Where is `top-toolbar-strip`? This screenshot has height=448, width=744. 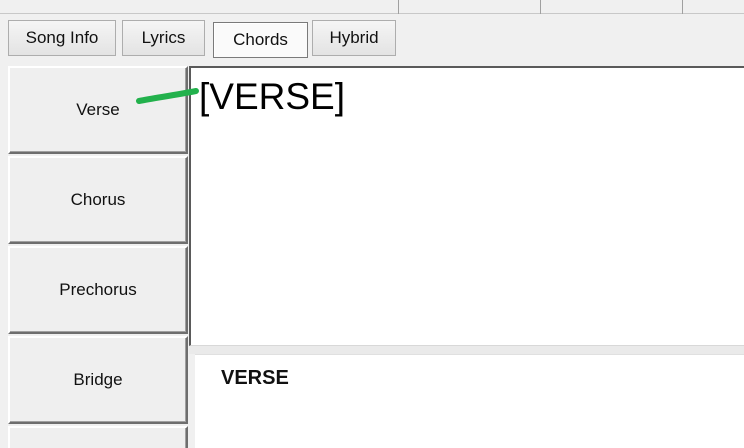
top-toolbar-strip is located at coordinates (372, 7).